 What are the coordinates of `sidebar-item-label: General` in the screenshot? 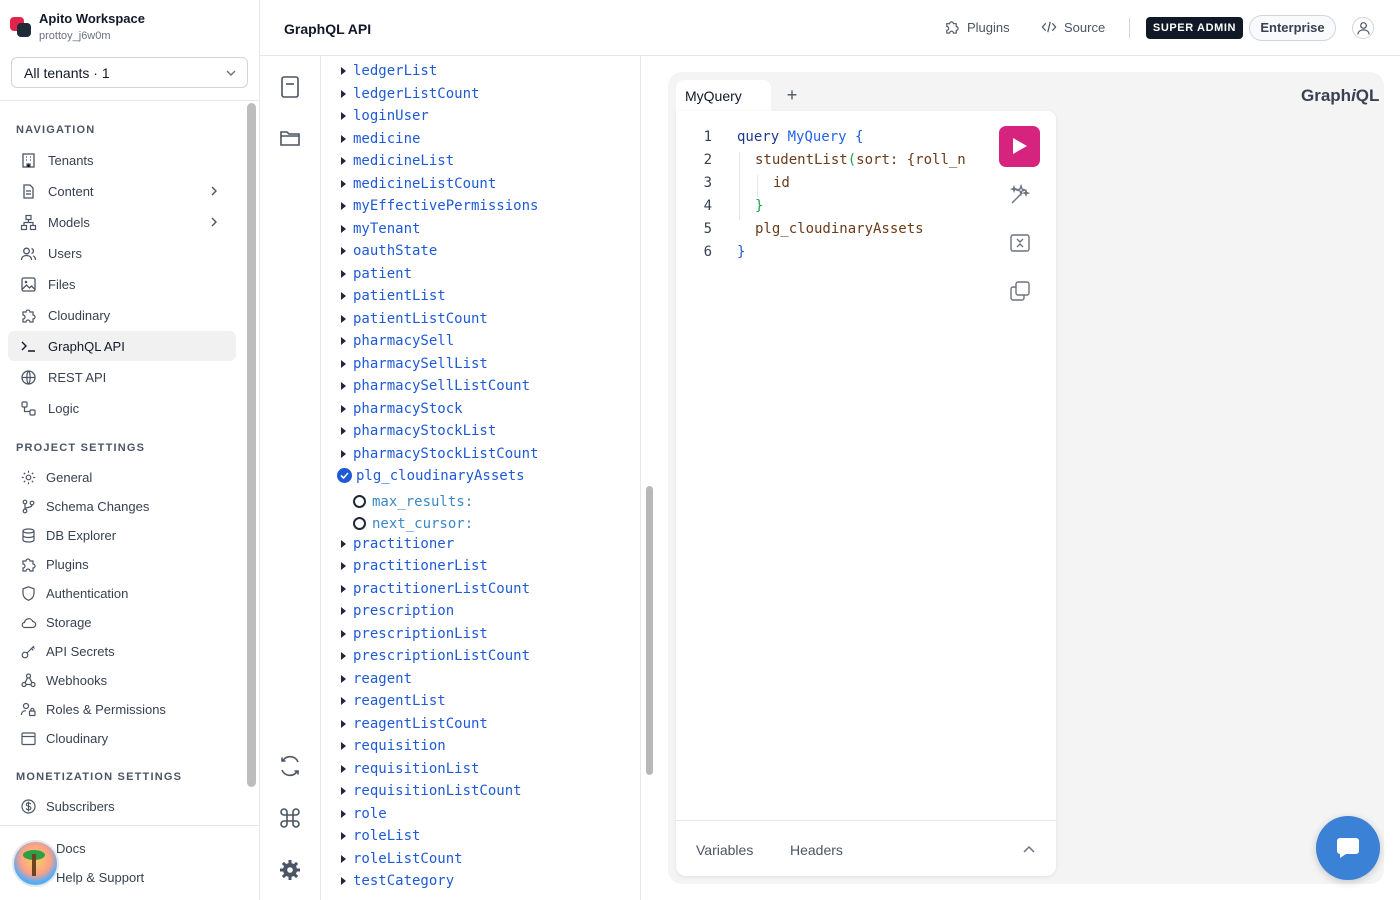 It's located at (69, 477).